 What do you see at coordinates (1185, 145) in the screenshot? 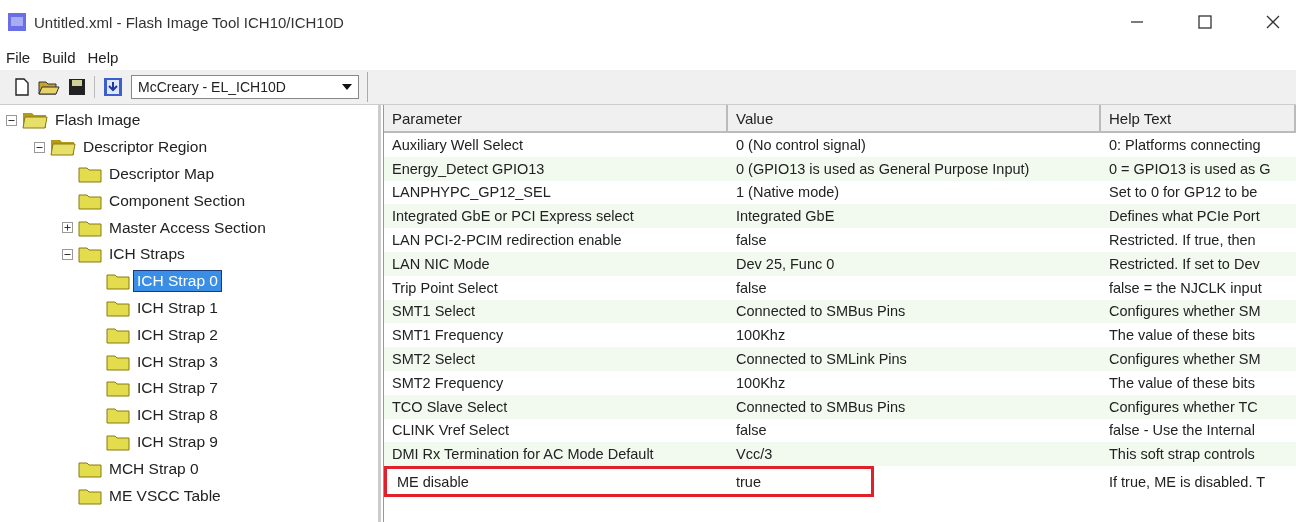
I see `table-cell-text: 0: Platforms connecting` at bounding box center [1185, 145].